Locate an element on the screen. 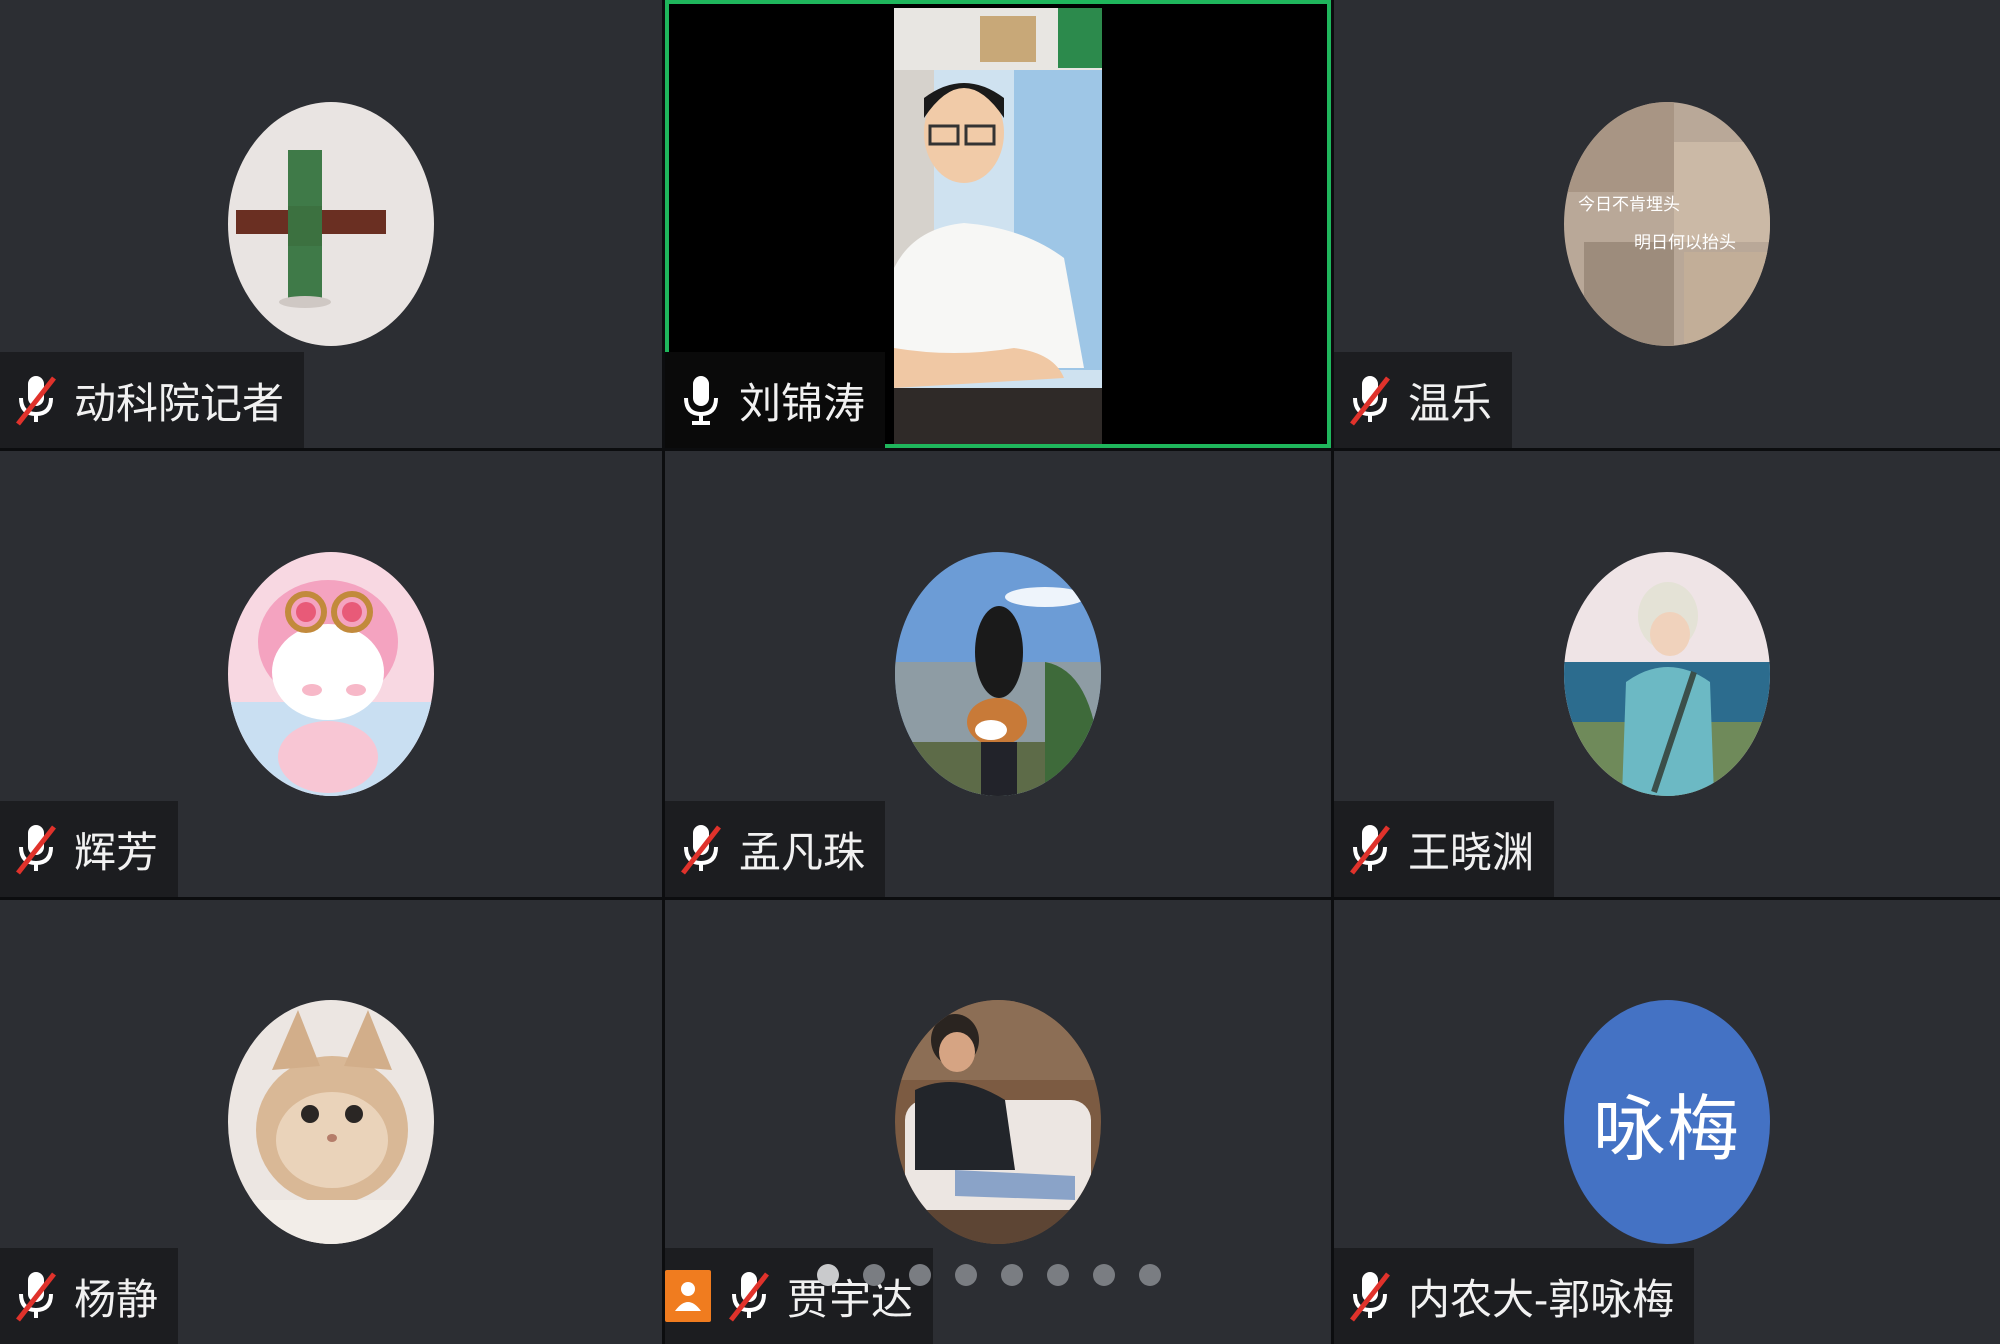 This screenshot has width=2000, height=1344. participant-tile: 动科院记者 is located at coordinates (331, 224).